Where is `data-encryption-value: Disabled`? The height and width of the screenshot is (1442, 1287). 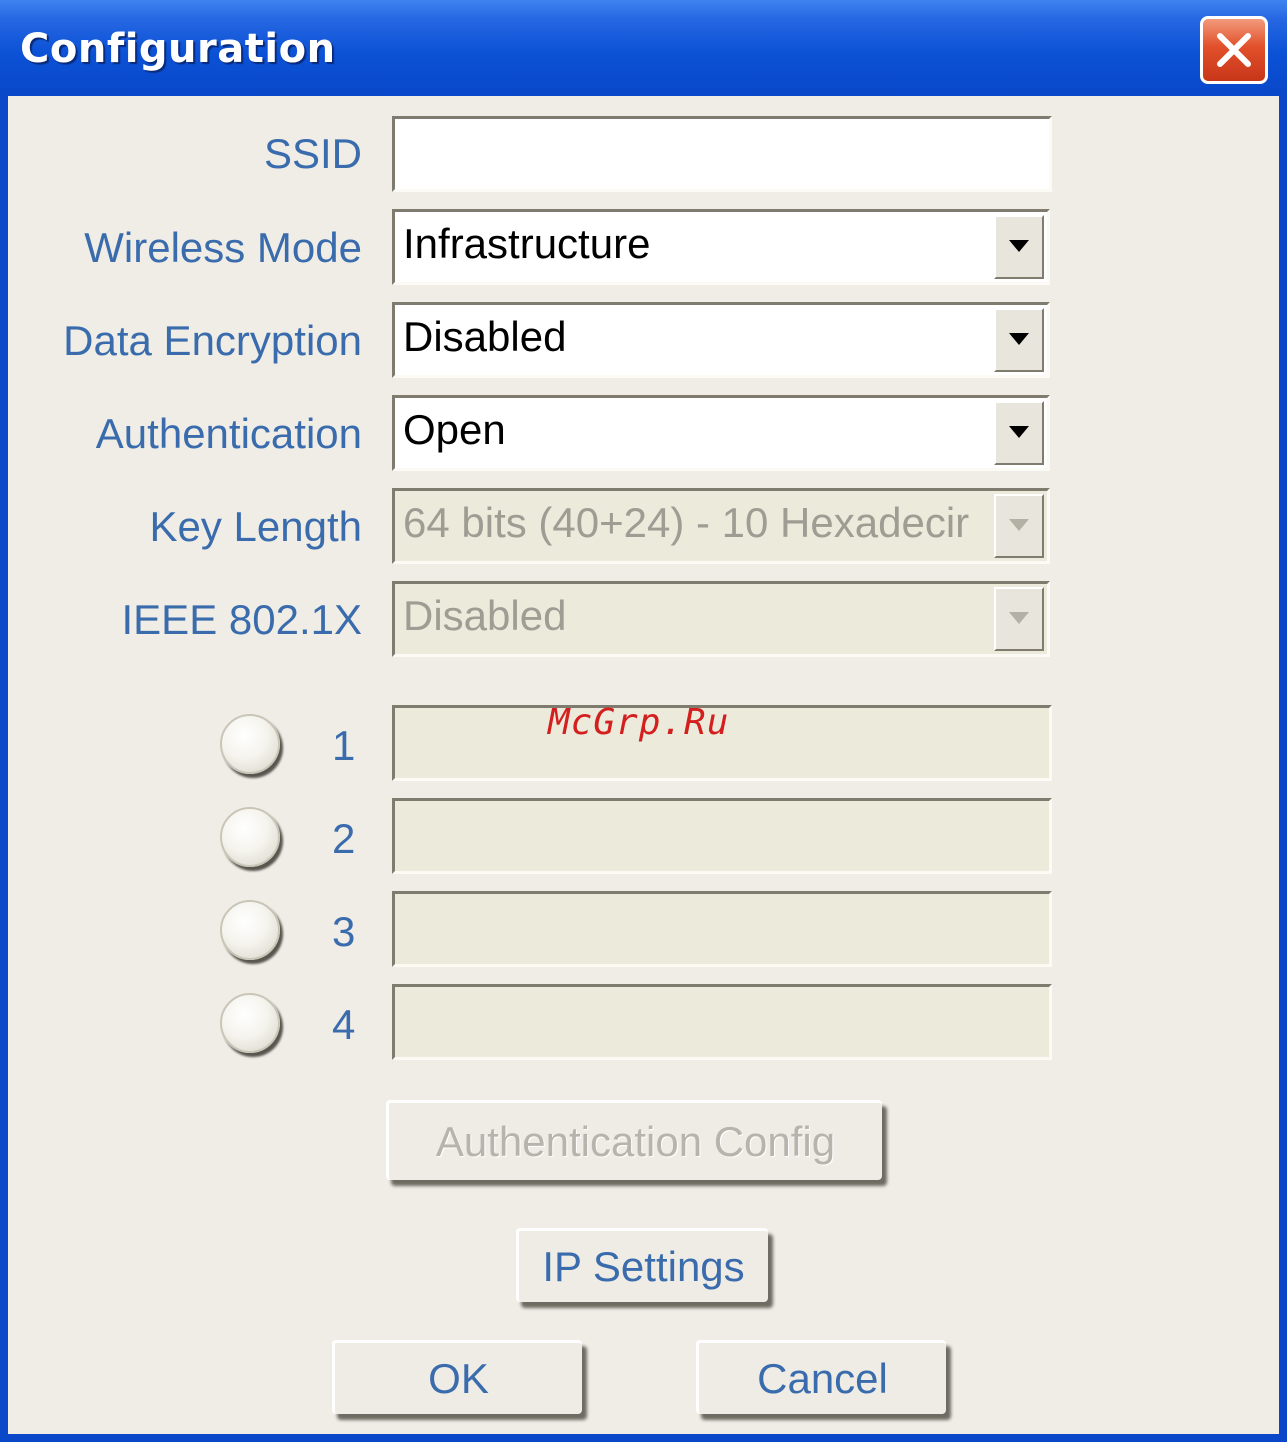 data-encryption-value: Disabled is located at coordinates (485, 336).